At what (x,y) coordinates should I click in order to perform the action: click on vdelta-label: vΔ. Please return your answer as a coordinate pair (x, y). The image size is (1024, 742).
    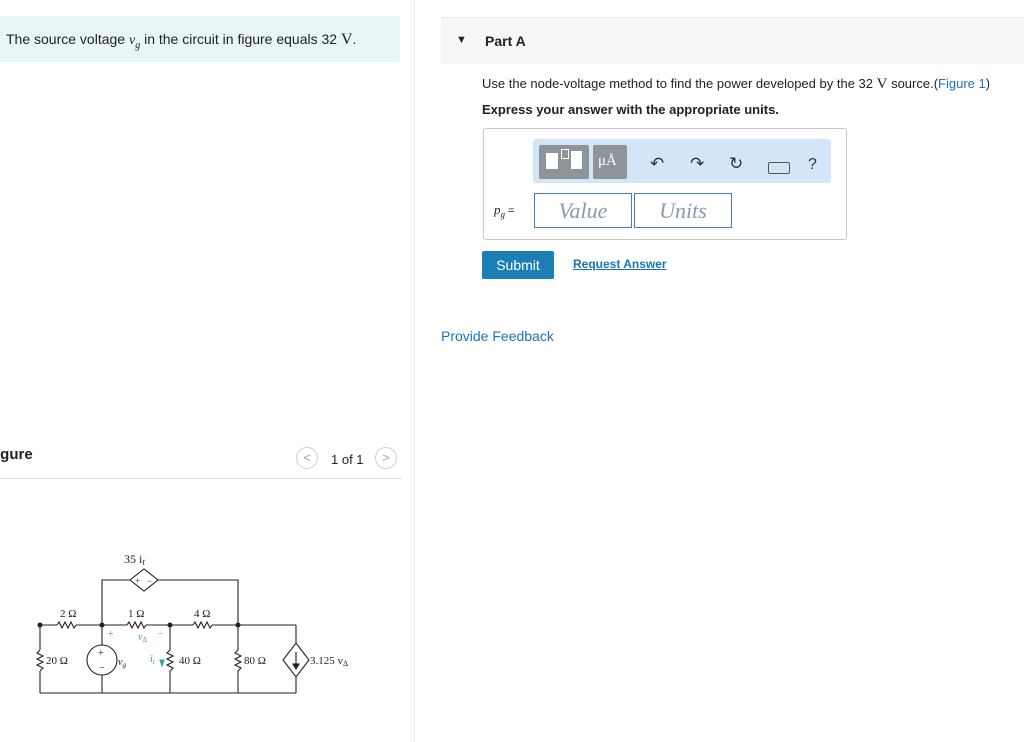
    Looking at the image, I should click on (142, 638).